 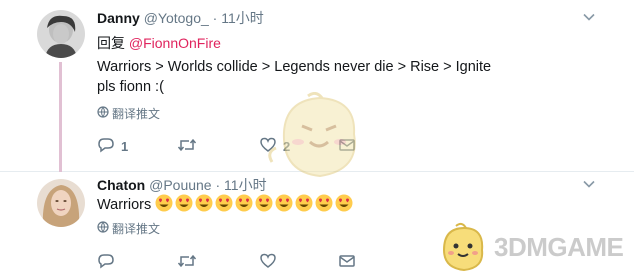 I want to click on display-name: Danny, so click(x=118, y=18).